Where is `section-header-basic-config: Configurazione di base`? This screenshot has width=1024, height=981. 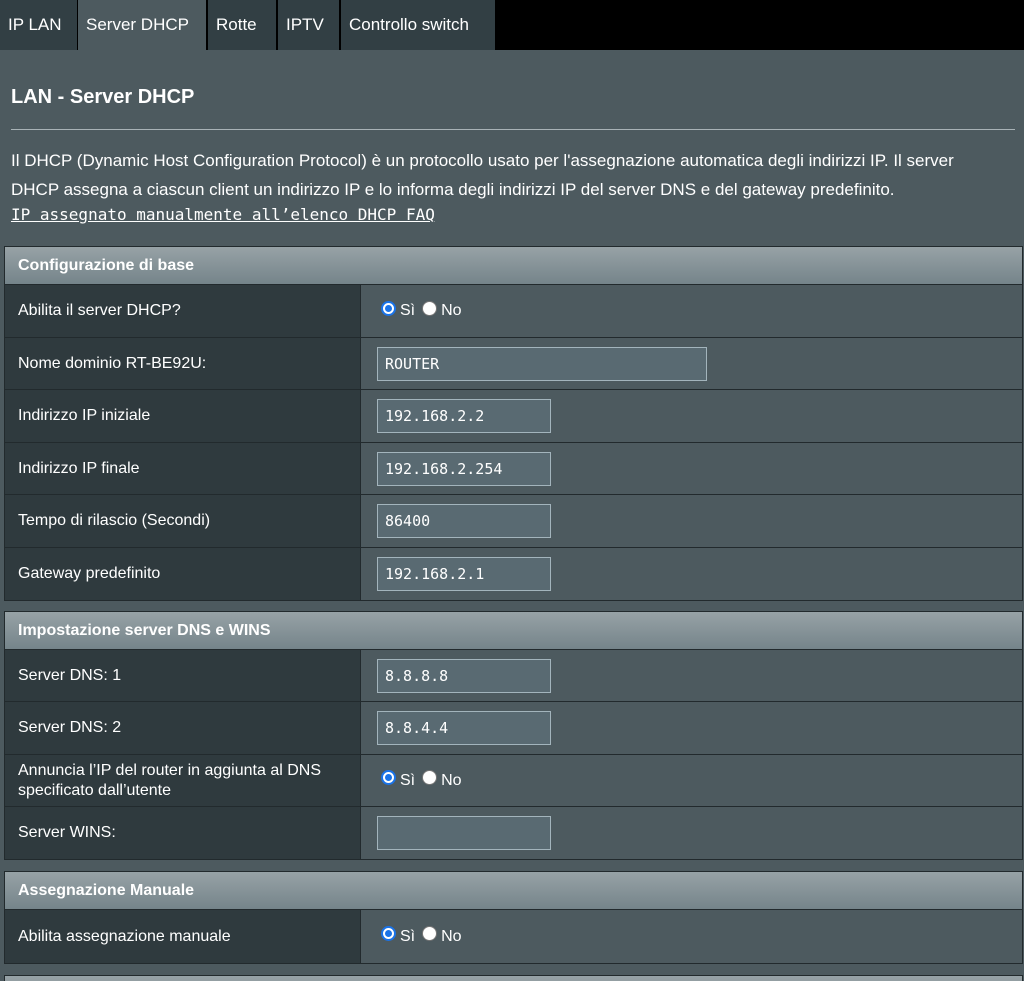 section-header-basic-config: Configurazione di base is located at coordinates (513, 266).